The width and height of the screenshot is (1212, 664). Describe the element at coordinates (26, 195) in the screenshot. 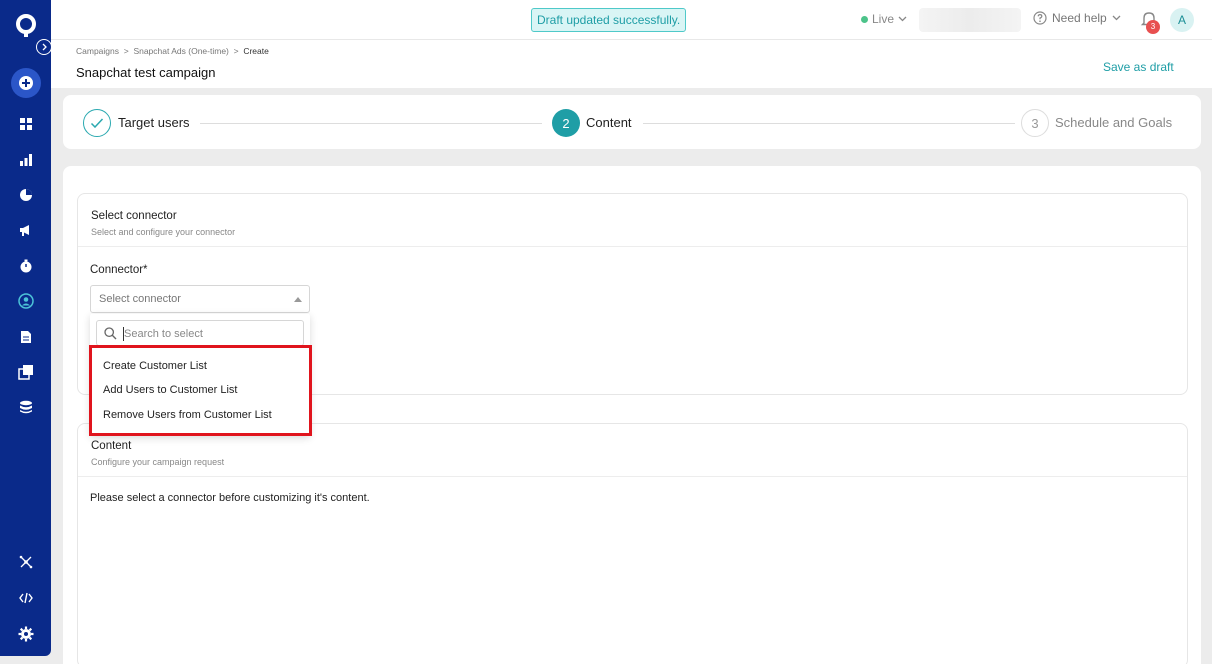

I see `sidebar-segments-icon` at that location.